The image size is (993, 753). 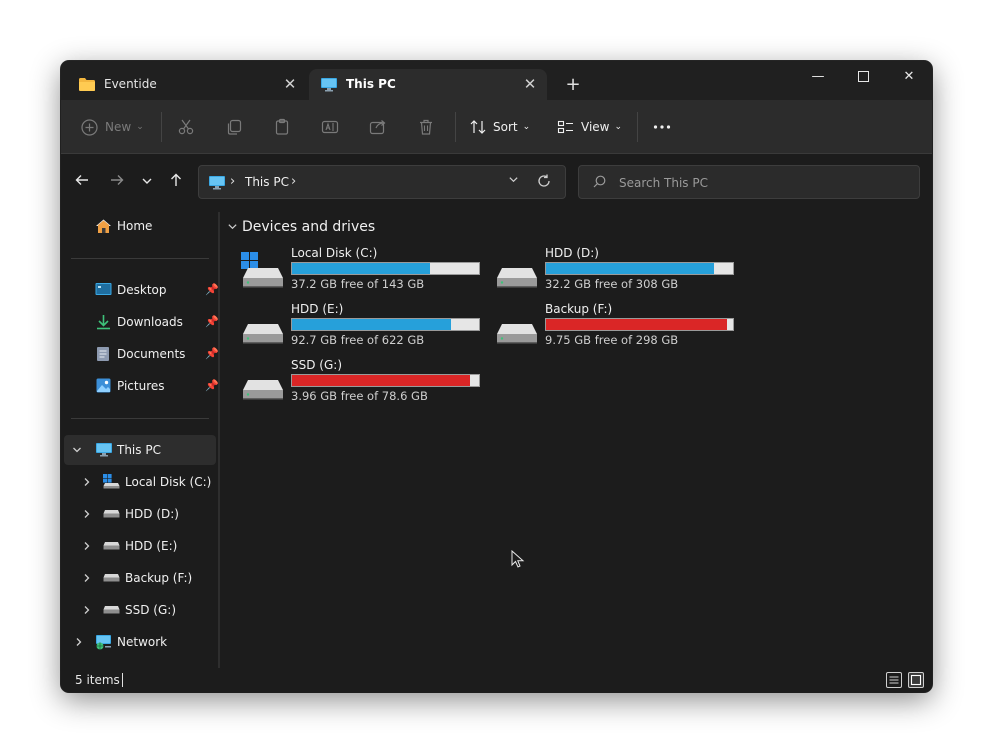 I want to click on sidebar-item-label: Pictures, so click(x=141, y=386).